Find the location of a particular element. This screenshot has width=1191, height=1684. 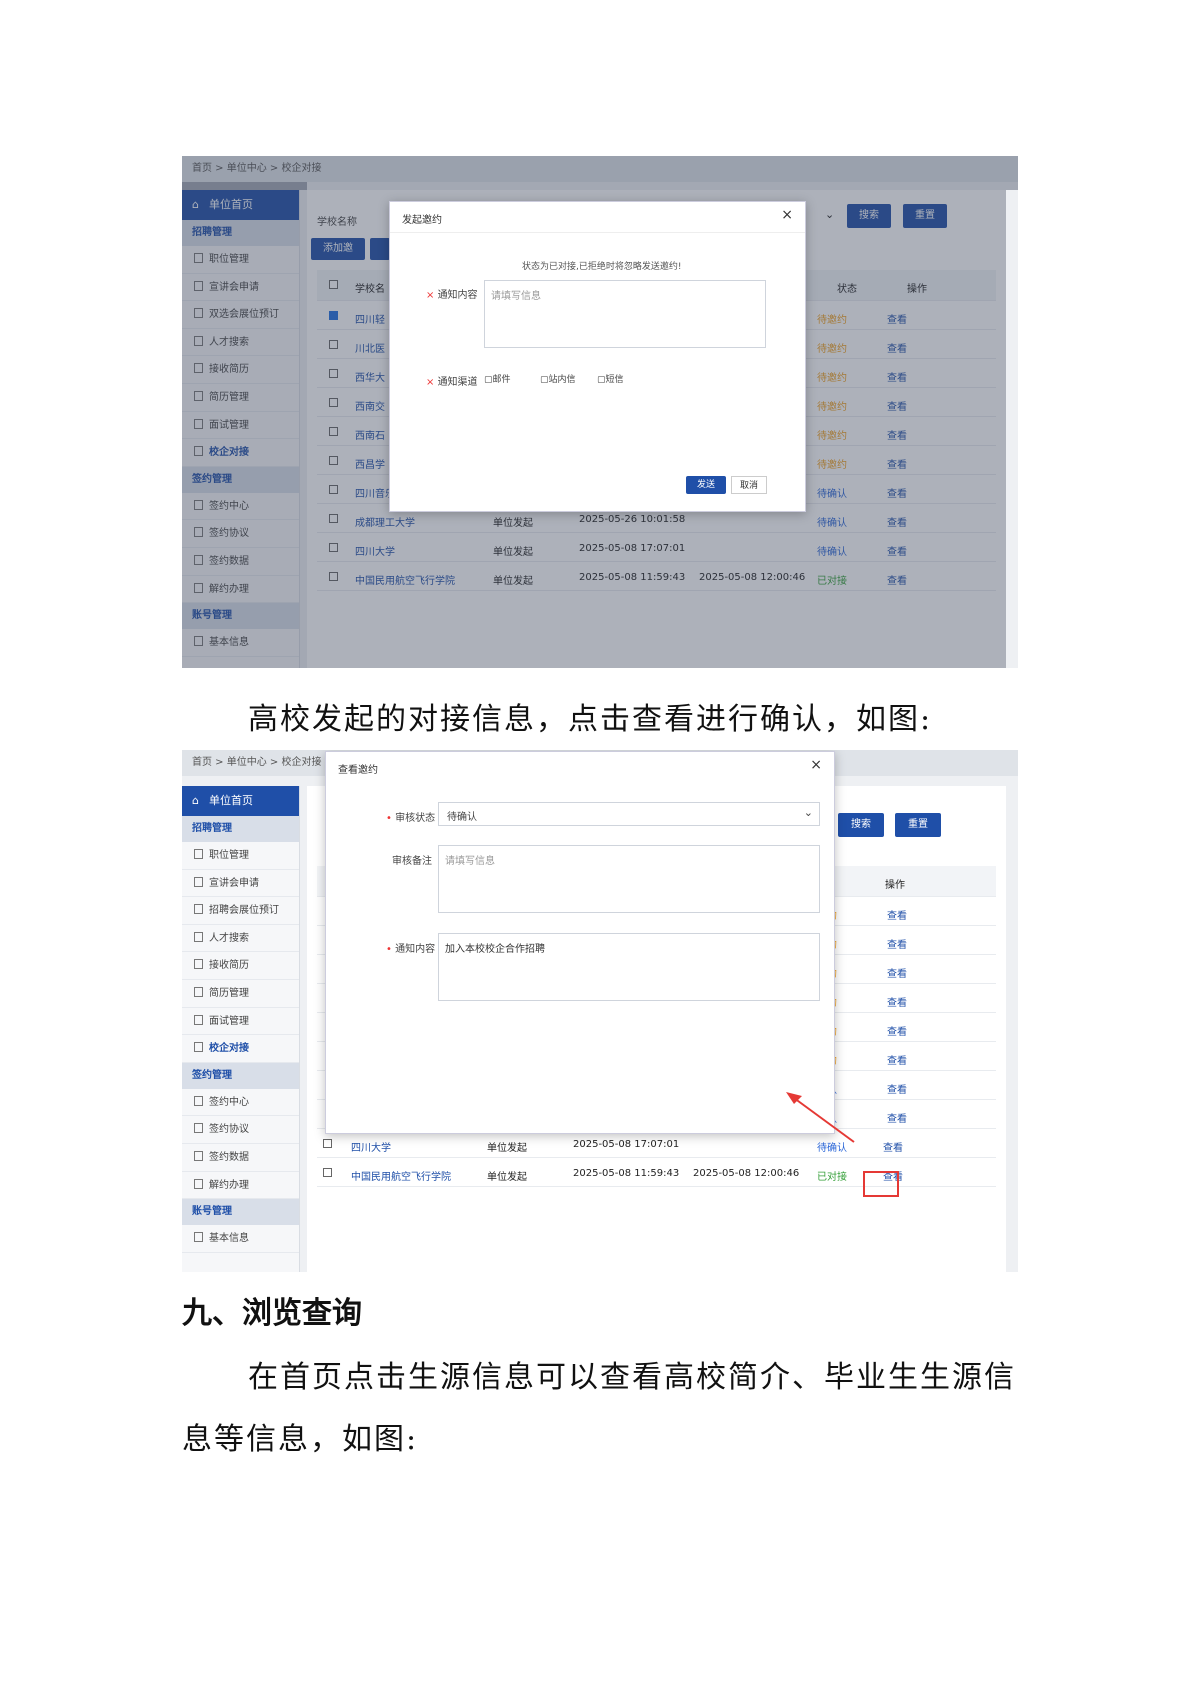

review-status-label: • 审核状态 is located at coordinates (411, 818).